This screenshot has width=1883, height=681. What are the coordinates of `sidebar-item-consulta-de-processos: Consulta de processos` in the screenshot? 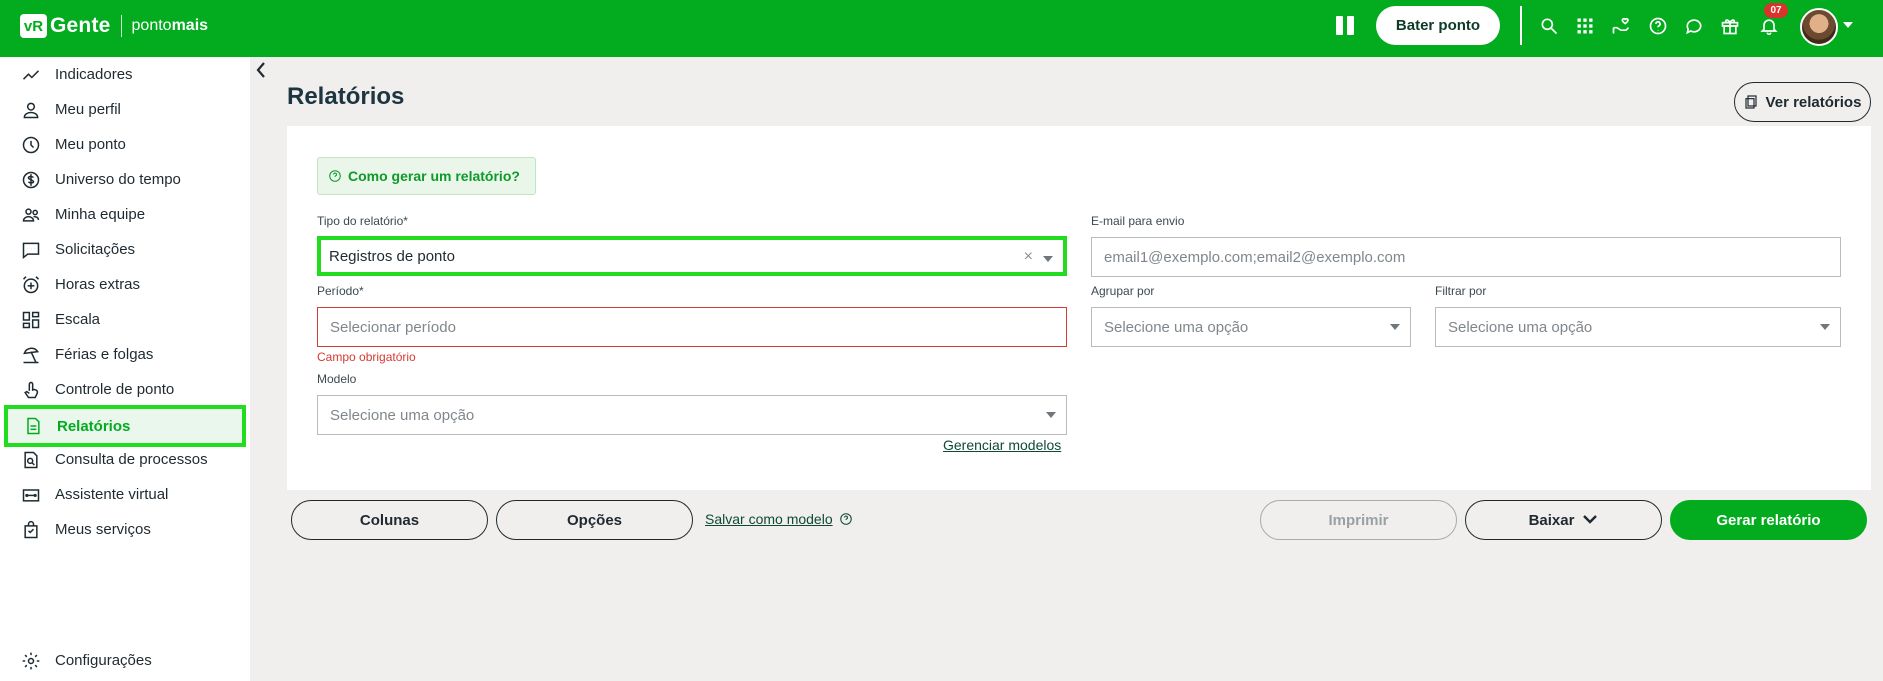 It's located at (125, 459).